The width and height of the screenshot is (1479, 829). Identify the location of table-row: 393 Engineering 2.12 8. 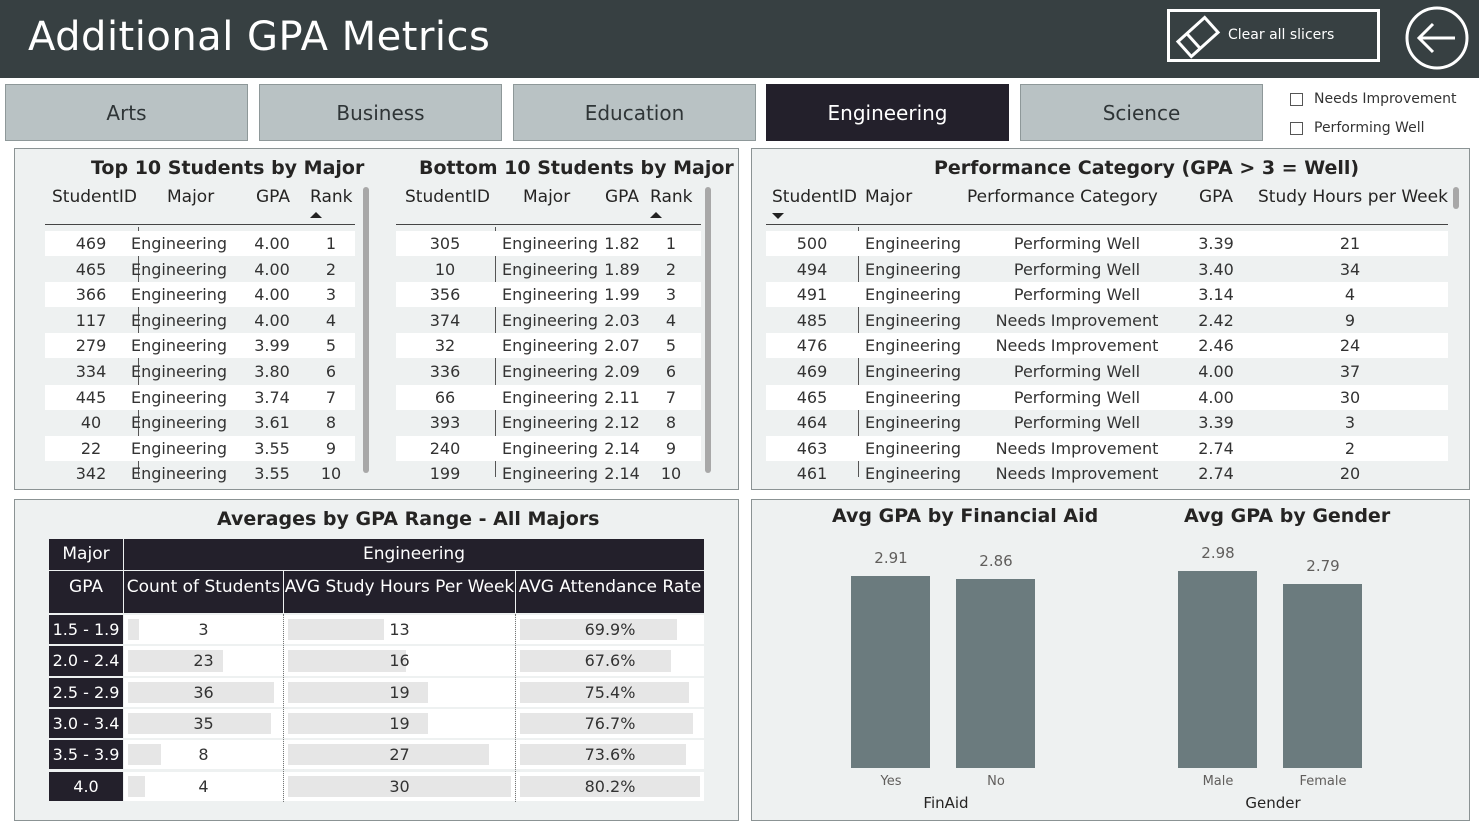
(548, 422).